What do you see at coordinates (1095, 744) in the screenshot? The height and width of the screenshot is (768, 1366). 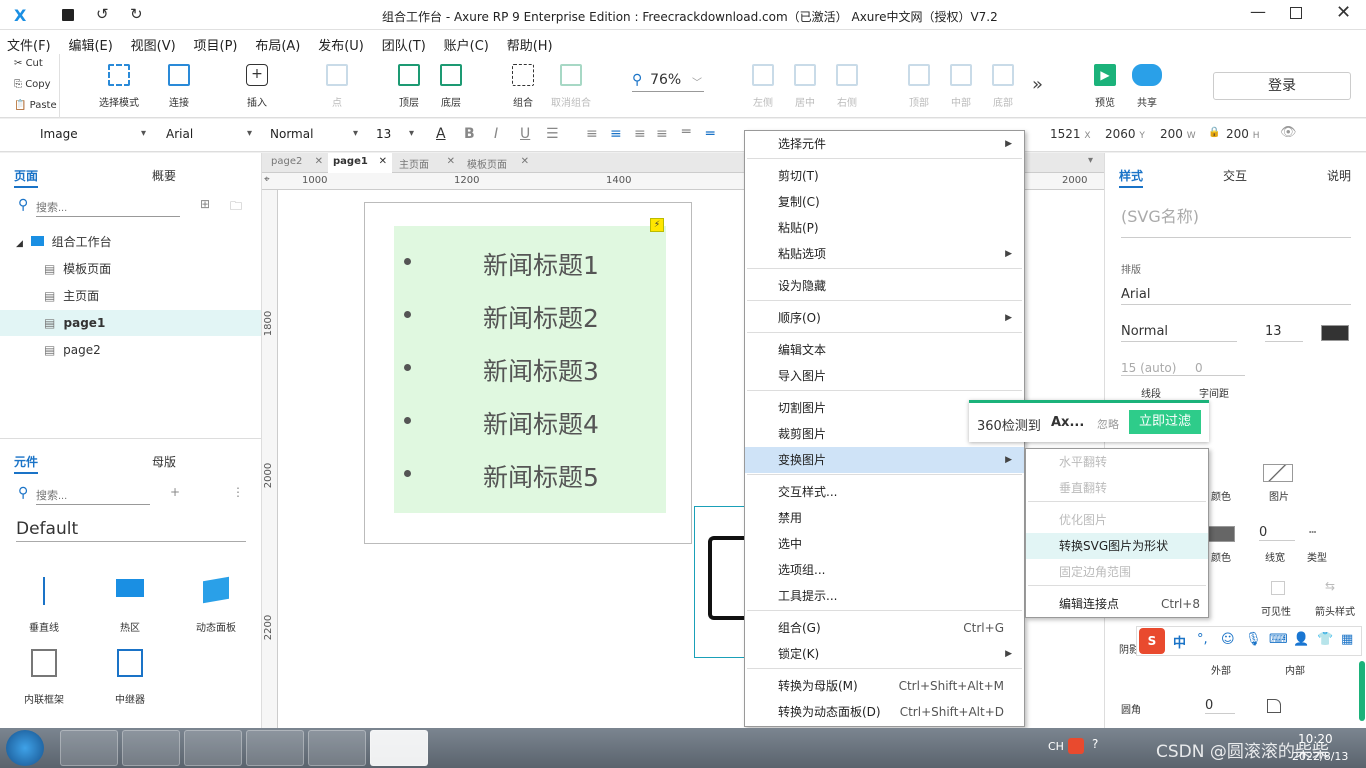 I see `help-icon: ?` at bounding box center [1095, 744].